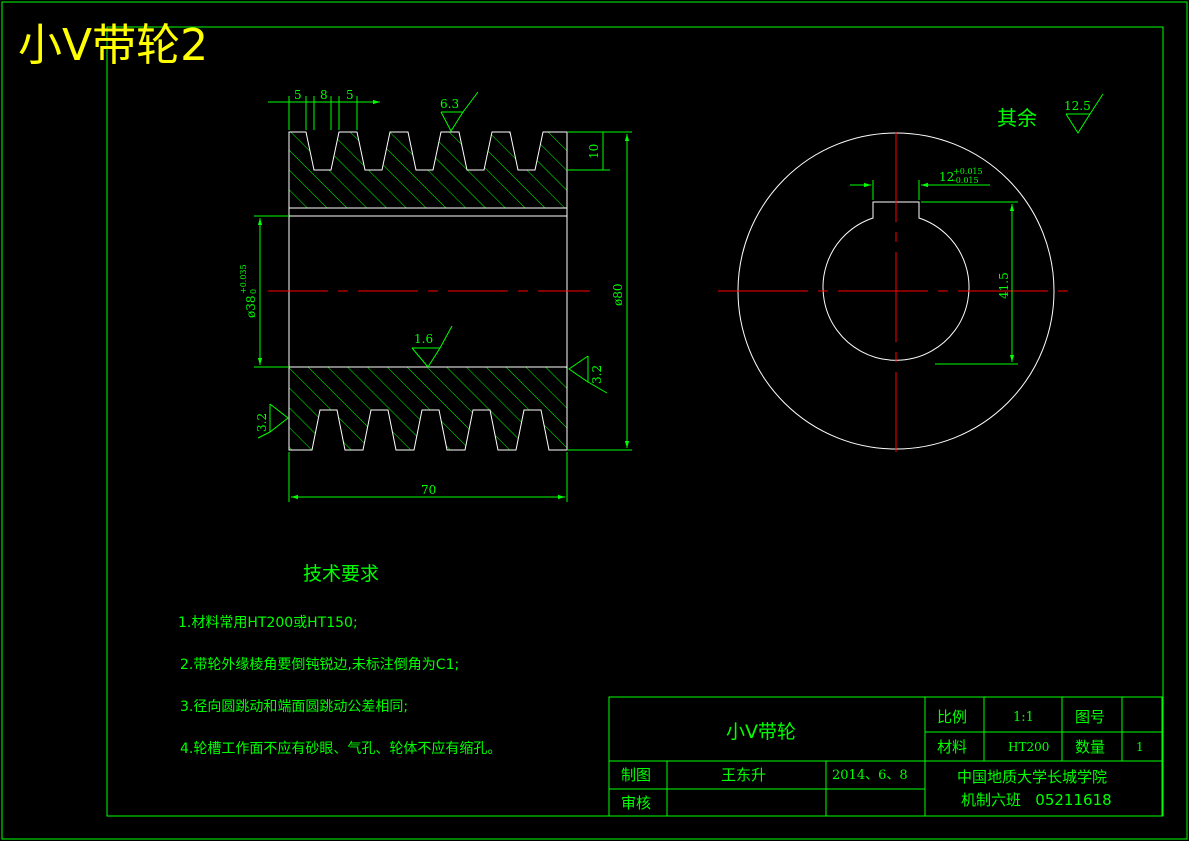  I want to click on tech-heading: 技术要求, so click(341, 574).